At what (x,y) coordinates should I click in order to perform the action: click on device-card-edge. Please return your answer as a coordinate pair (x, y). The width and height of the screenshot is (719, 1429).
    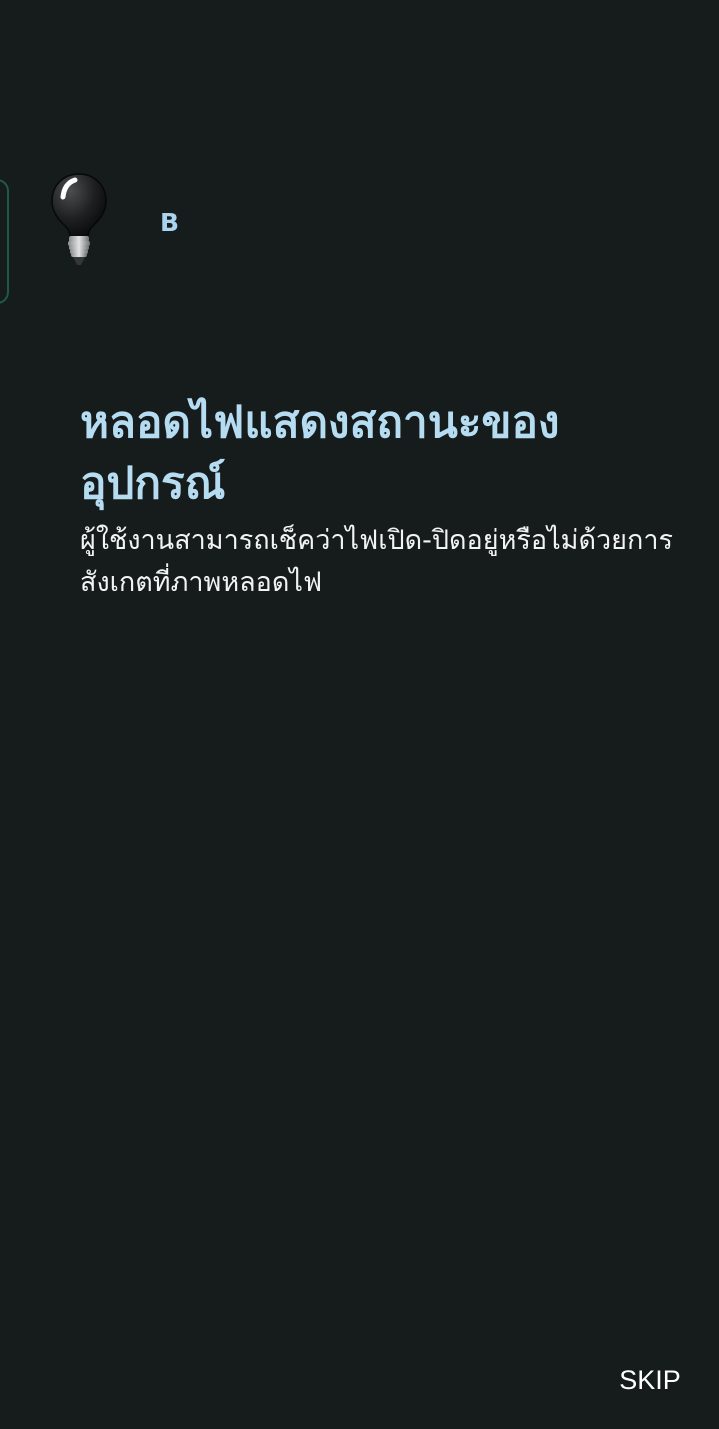
    Looking at the image, I should click on (4, 241).